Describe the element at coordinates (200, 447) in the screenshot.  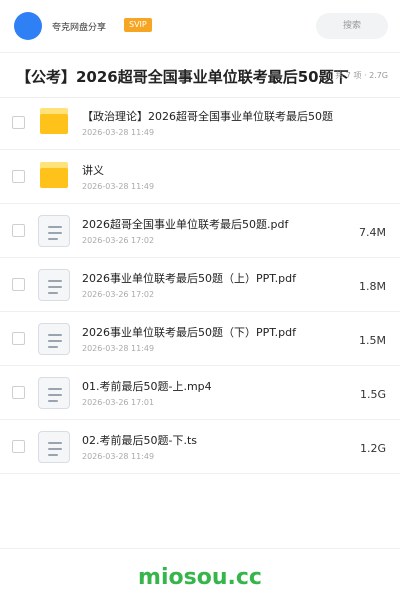
I see `list-item: 02.考前最后50题-下.ts 2026-03-28 11:49 1.2G` at that location.